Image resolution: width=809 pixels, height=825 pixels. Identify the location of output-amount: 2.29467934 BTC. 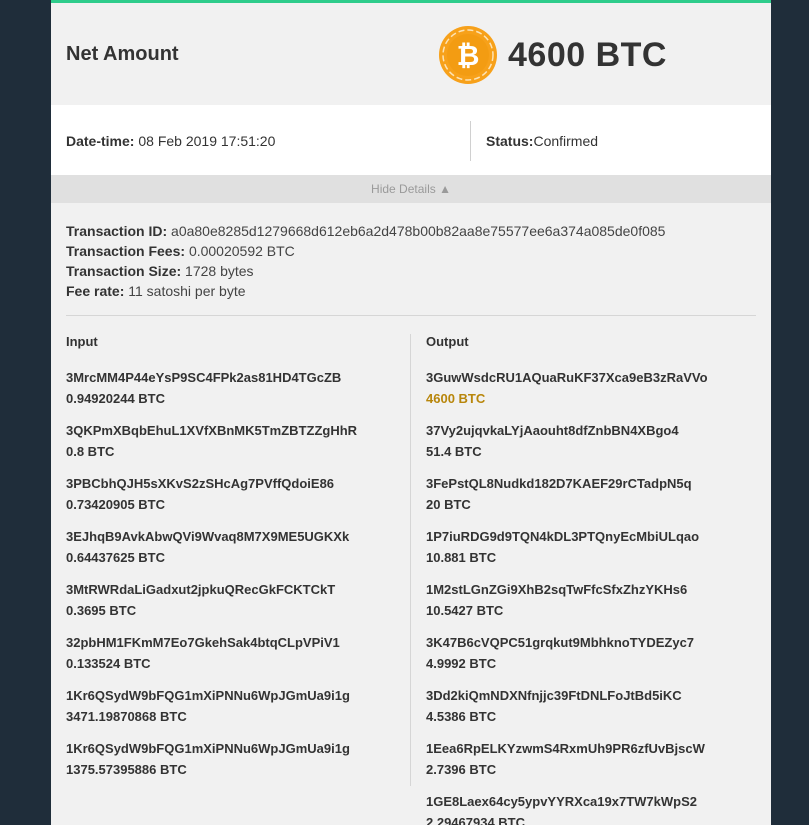
(476, 820).